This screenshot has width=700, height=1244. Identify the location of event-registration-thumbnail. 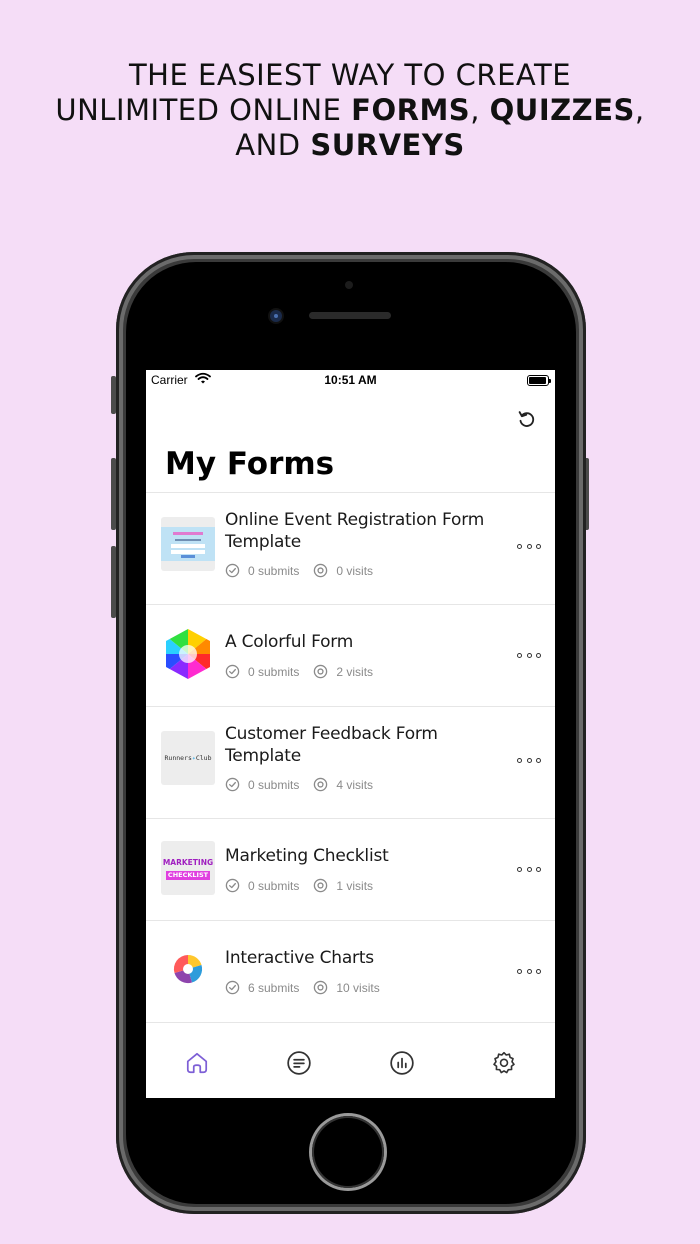
(188, 544).